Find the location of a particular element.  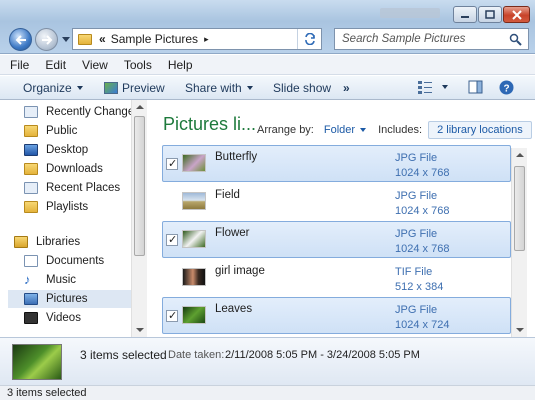

refresh-button is located at coordinates (309, 39).